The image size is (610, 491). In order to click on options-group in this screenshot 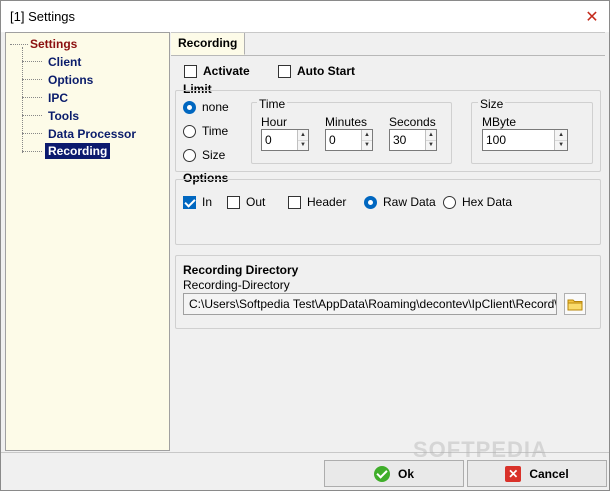, I will do `click(388, 212)`.